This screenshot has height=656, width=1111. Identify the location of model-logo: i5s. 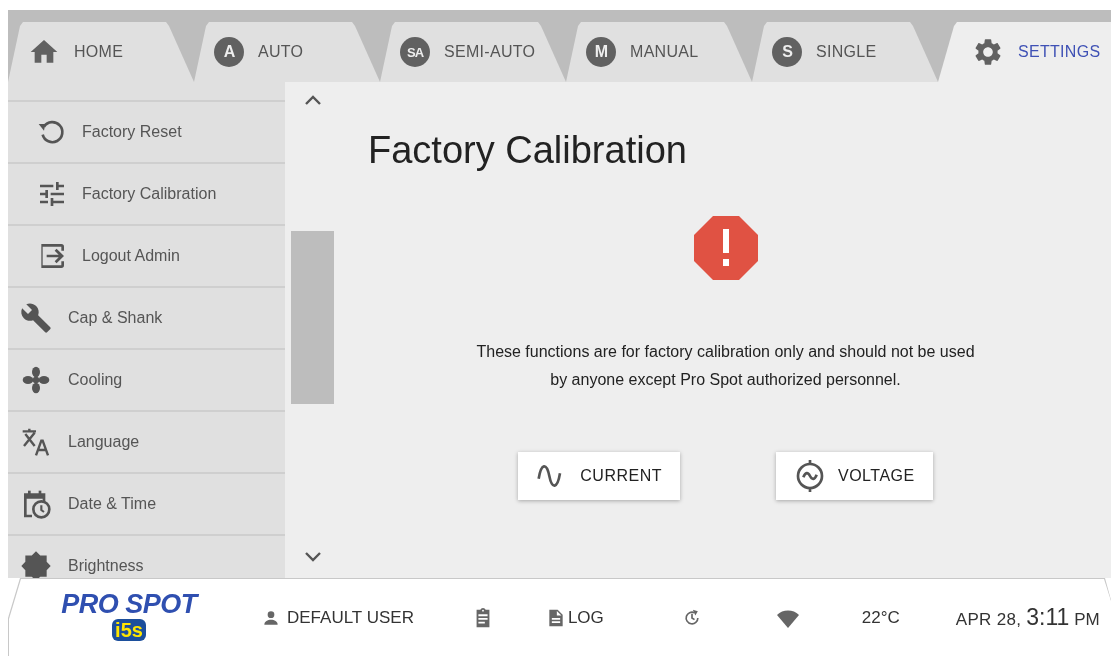
(129, 629).